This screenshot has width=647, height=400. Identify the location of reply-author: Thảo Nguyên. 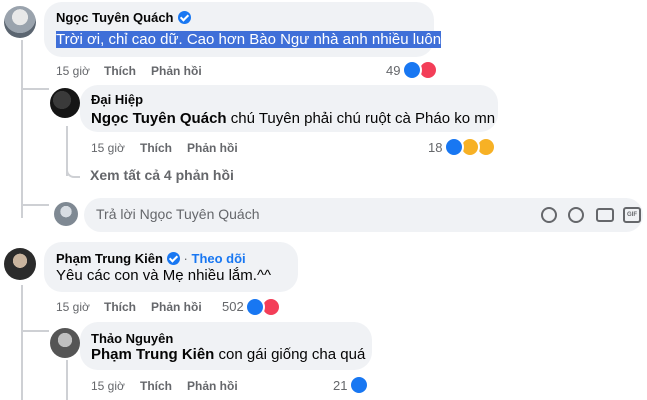
(132, 338).